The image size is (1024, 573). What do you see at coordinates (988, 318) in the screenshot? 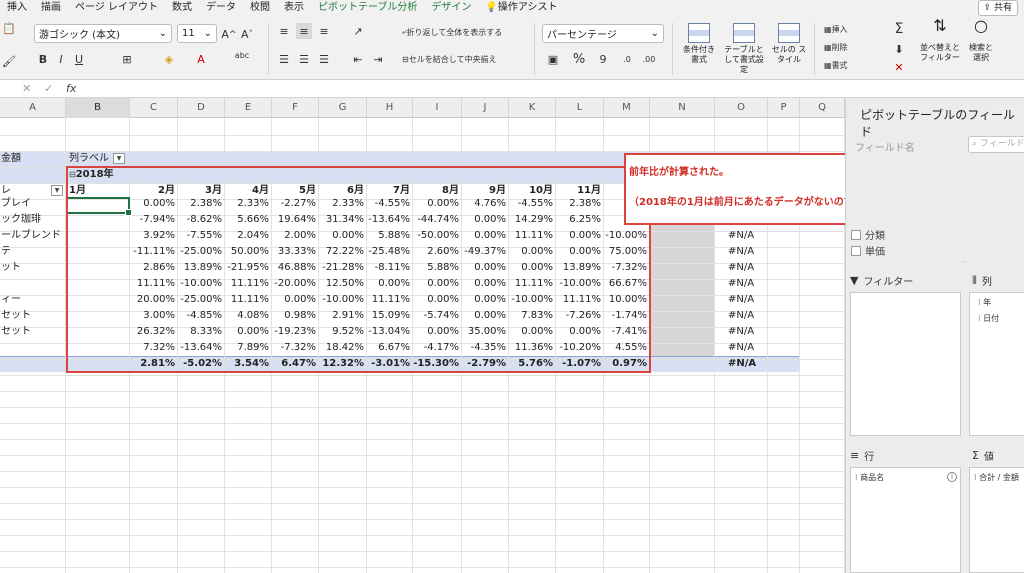
I see `column-field-date: ⁝ 日付` at bounding box center [988, 318].